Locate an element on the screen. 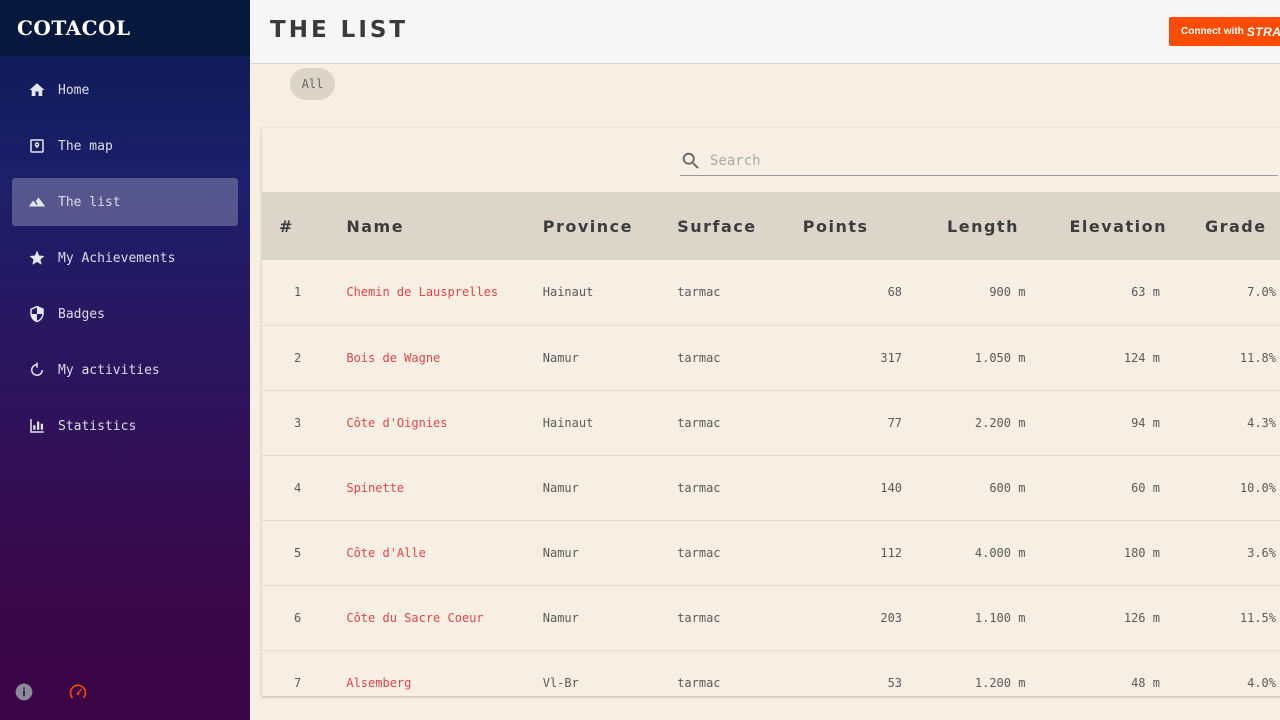 The height and width of the screenshot is (720, 1280). cell-points: 140 is located at coordinates (891, 487).